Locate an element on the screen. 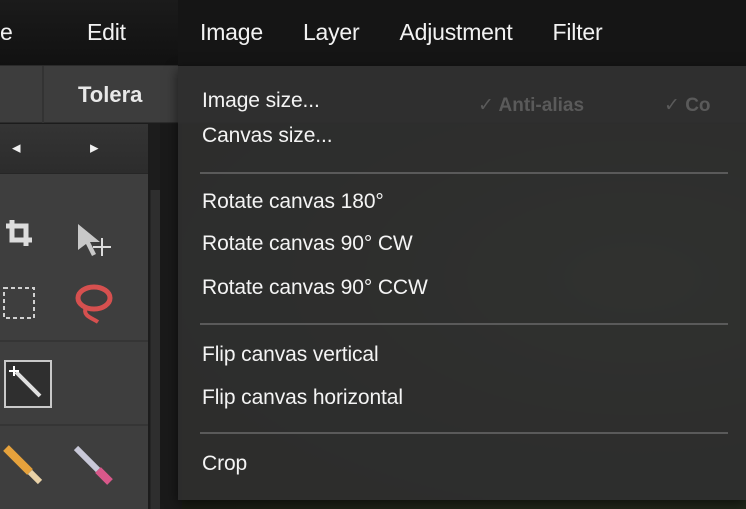 This screenshot has height=509, width=746. tolerance-label: Tolera is located at coordinates (110, 94).